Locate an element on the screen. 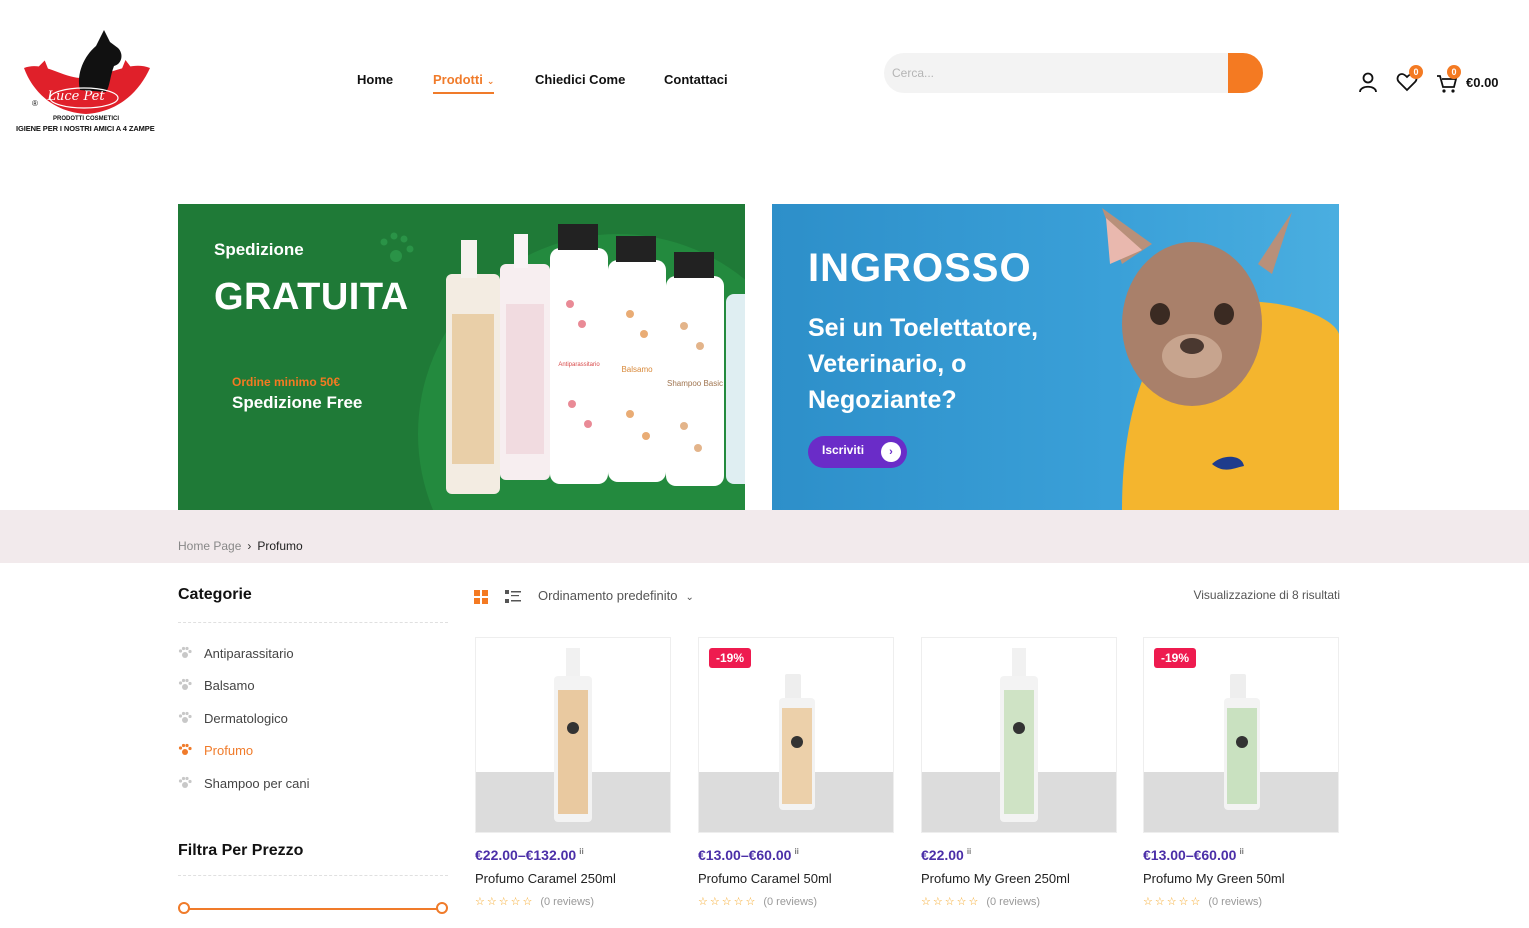  banner1-free: Spedizione Free is located at coordinates (297, 402).